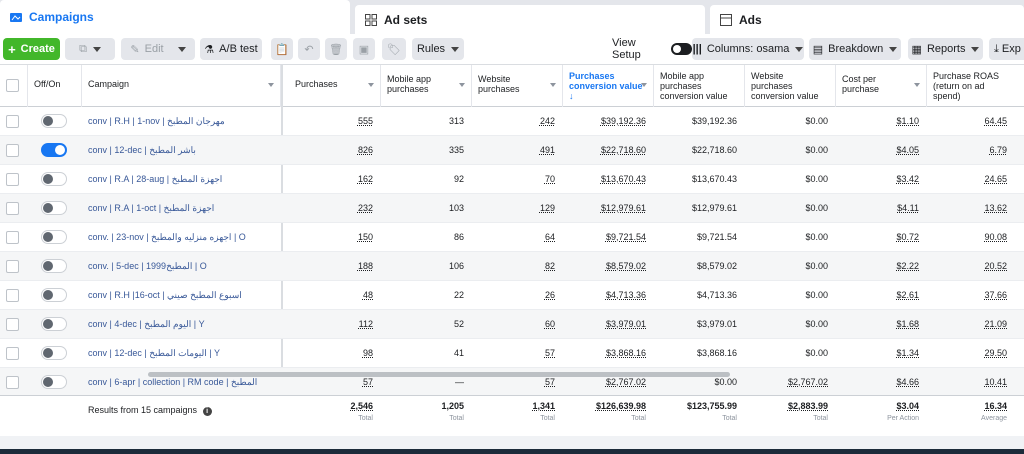 Image resolution: width=1024 pixels, height=454 pixels. Describe the element at coordinates (881, 324) in the screenshot. I see `cell-cost: $1.68` at that location.